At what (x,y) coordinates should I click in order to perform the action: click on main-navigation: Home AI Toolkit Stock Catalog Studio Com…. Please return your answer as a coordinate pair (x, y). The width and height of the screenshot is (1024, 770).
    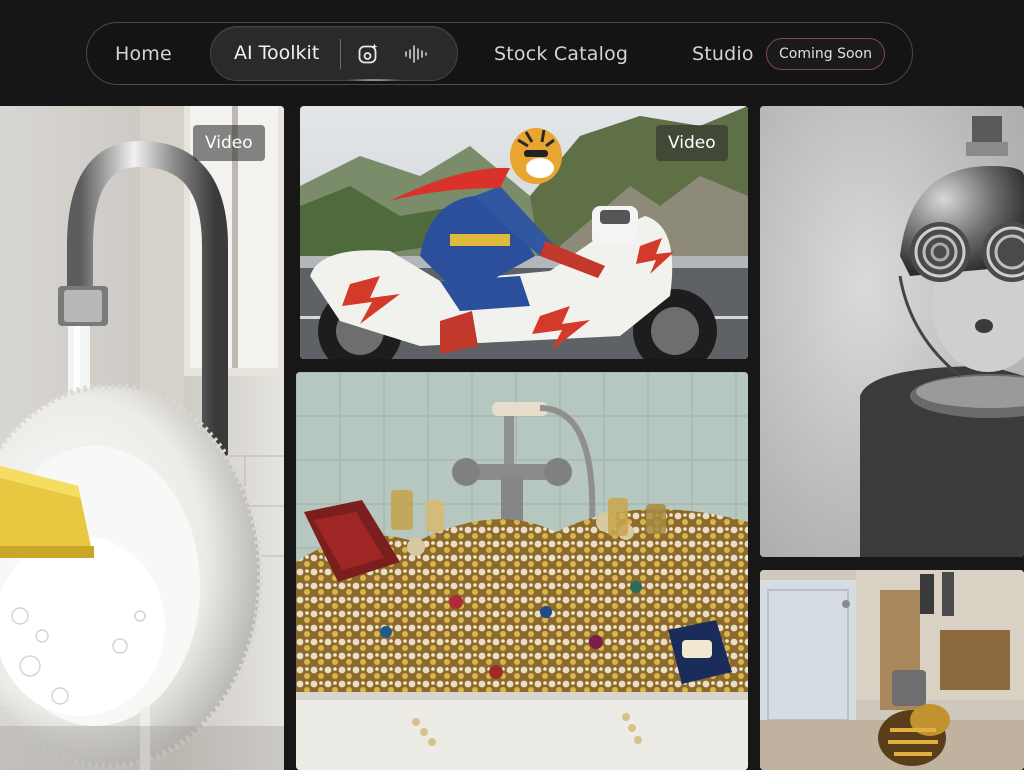
    Looking at the image, I should click on (499, 53).